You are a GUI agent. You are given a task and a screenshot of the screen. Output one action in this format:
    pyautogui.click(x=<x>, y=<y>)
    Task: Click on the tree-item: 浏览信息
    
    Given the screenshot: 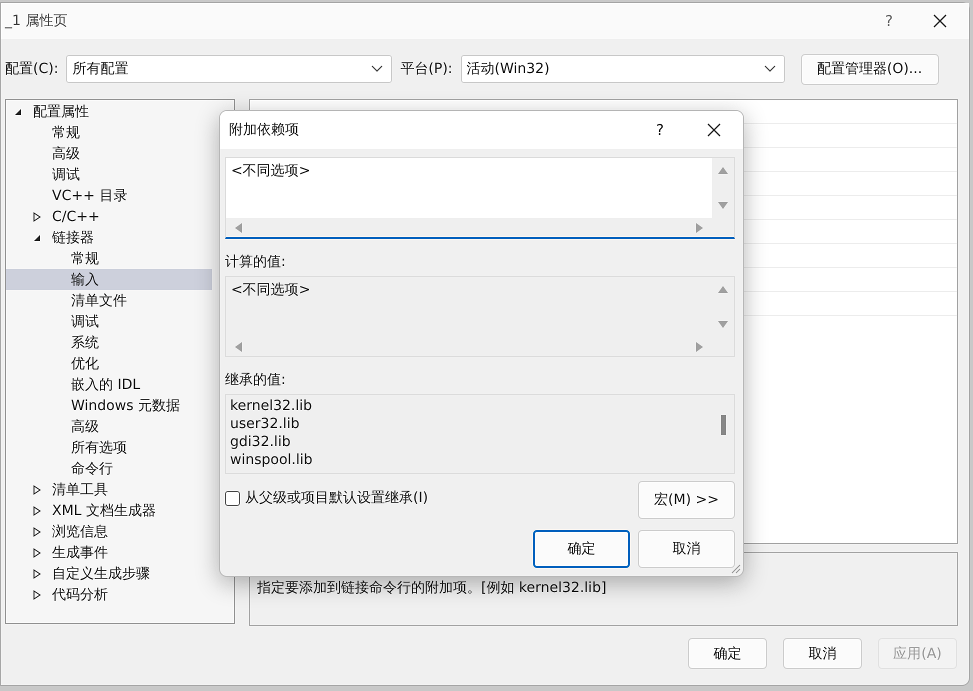 What is the action you would take?
    pyautogui.click(x=120, y=531)
    